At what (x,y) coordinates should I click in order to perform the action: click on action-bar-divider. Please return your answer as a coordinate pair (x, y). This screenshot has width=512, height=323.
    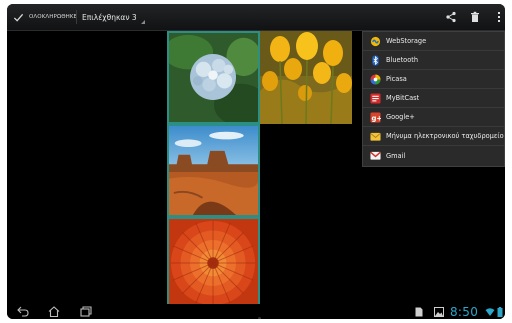
    Looking at the image, I should click on (76, 17).